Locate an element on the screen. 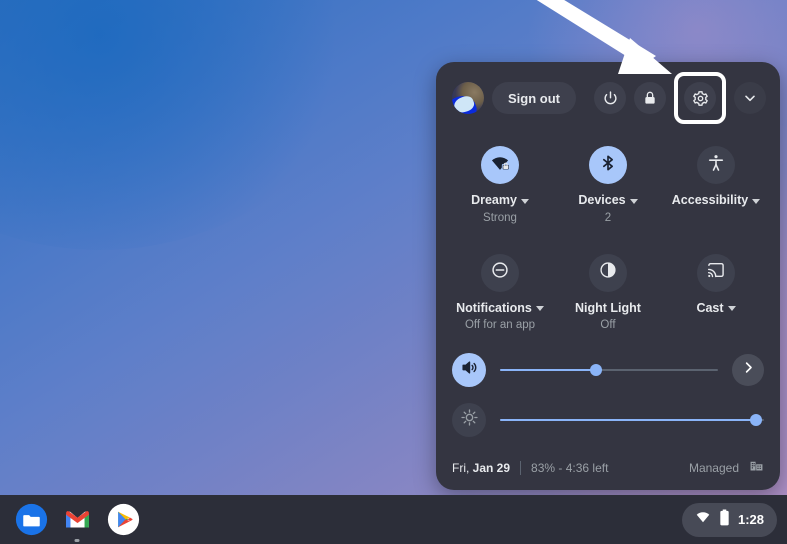 The width and height of the screenshot is (787, 544). tile-cast-label-row: Cast is located at coordinates (716, 307).